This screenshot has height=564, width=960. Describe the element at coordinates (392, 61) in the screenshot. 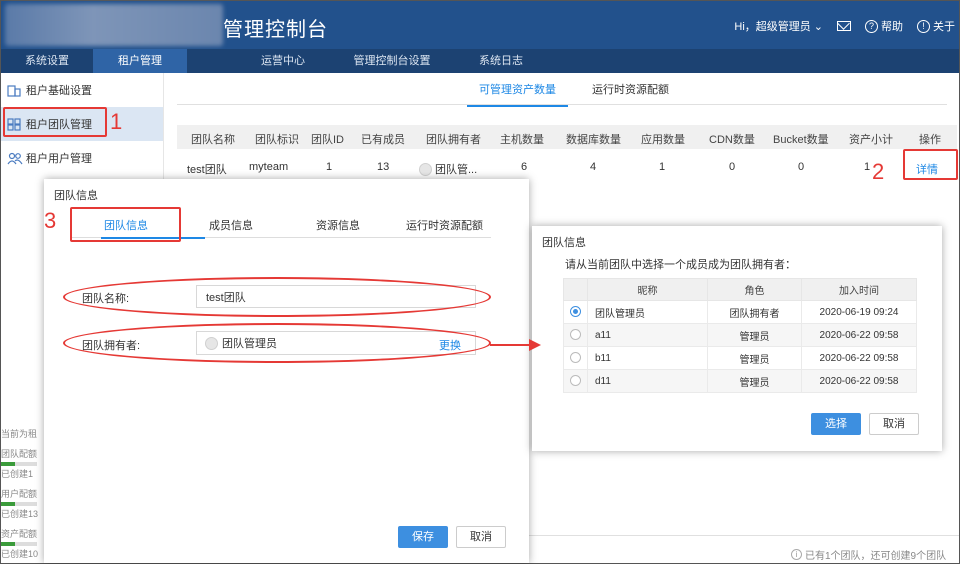

I see `nav-console-settings: 管理控制台设置` at that location.